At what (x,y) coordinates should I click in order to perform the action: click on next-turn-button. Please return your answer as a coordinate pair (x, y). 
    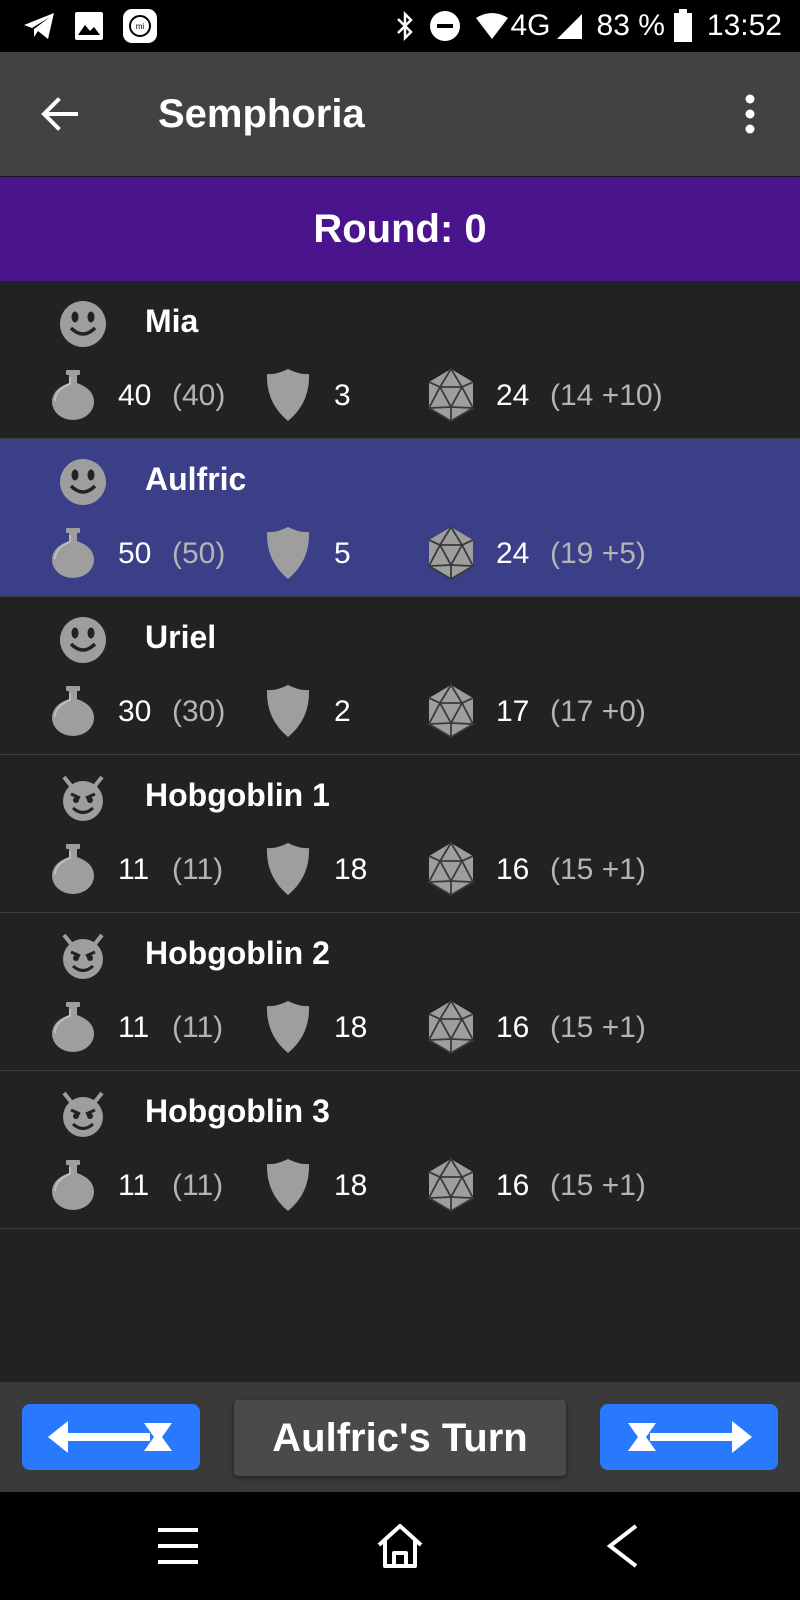
    Looking at the image, I should click on (689, 1437).